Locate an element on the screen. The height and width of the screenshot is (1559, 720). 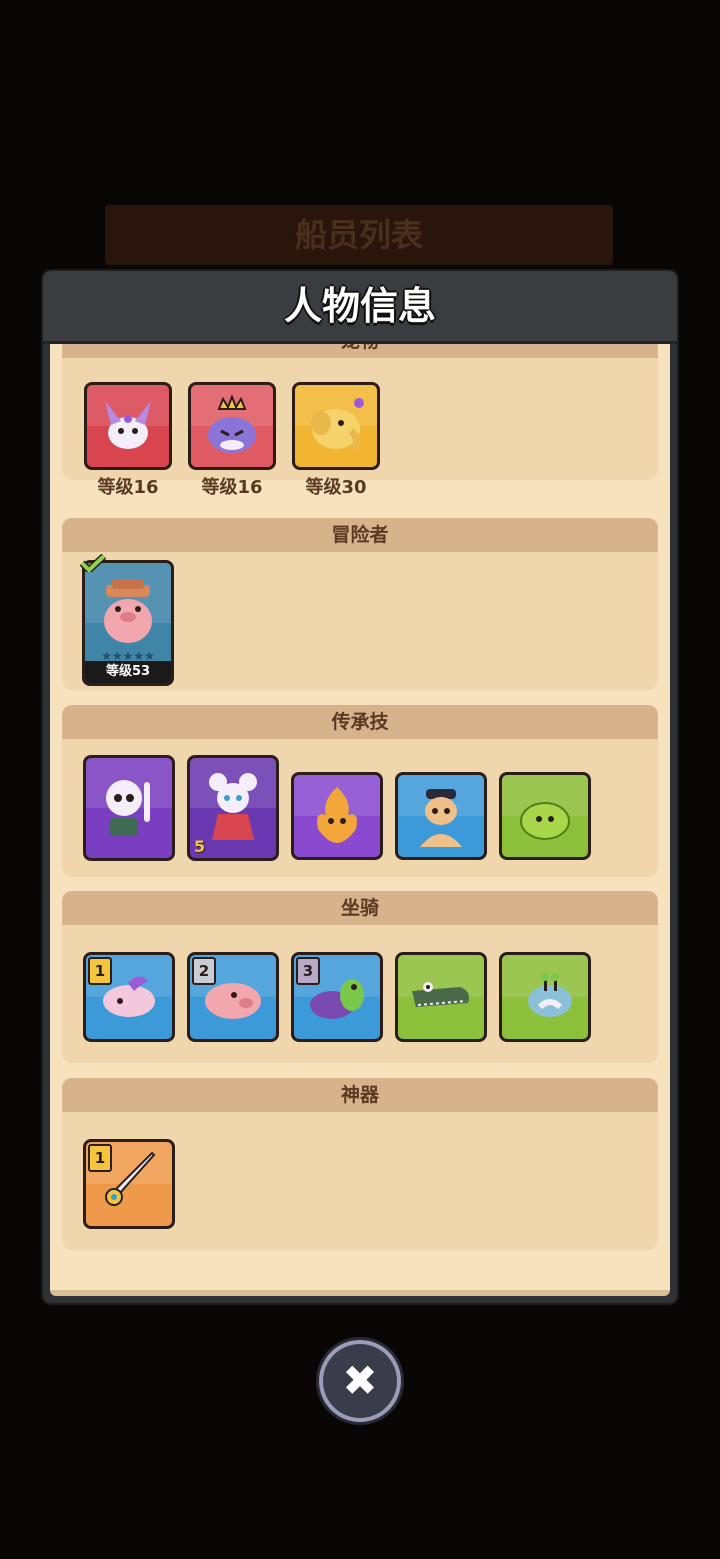
skill-card-skeleton is located at coordinates (129, 808).